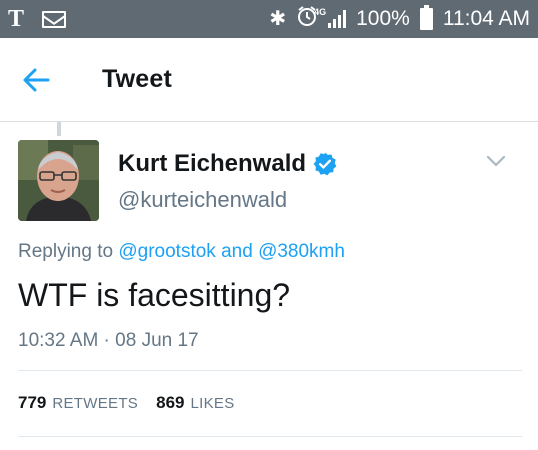  What do you see at coordinates (58, 180) in the screenshot?
I see `avatar` at bounding box center [58, 180].